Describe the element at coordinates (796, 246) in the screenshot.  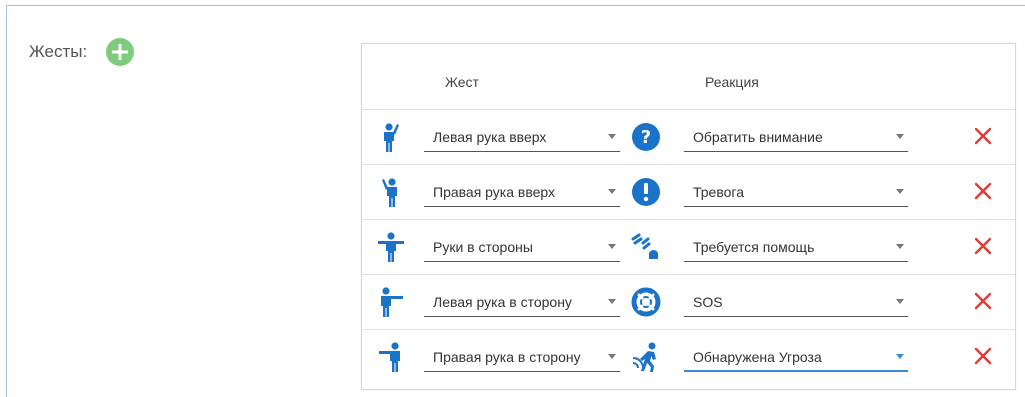
I see `reaction-select: Требуется помощь` at that location.